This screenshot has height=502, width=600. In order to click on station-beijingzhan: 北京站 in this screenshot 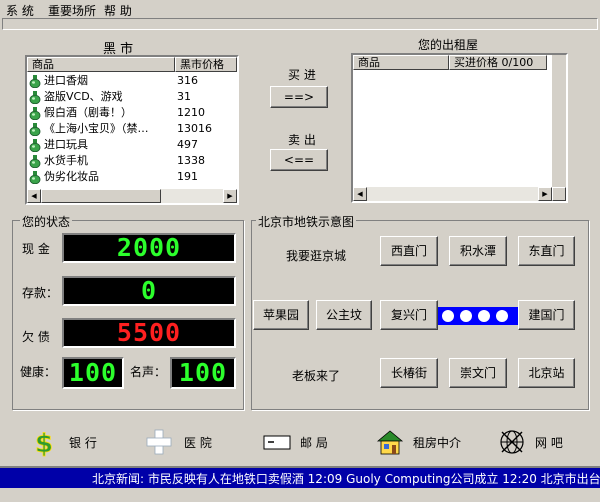, I will do `click(546, 373)`.